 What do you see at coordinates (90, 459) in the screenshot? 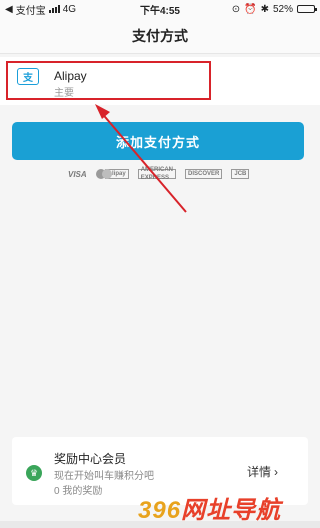
I see `rewards-title: 奖励中心会员` at bounding box center [90, 459].